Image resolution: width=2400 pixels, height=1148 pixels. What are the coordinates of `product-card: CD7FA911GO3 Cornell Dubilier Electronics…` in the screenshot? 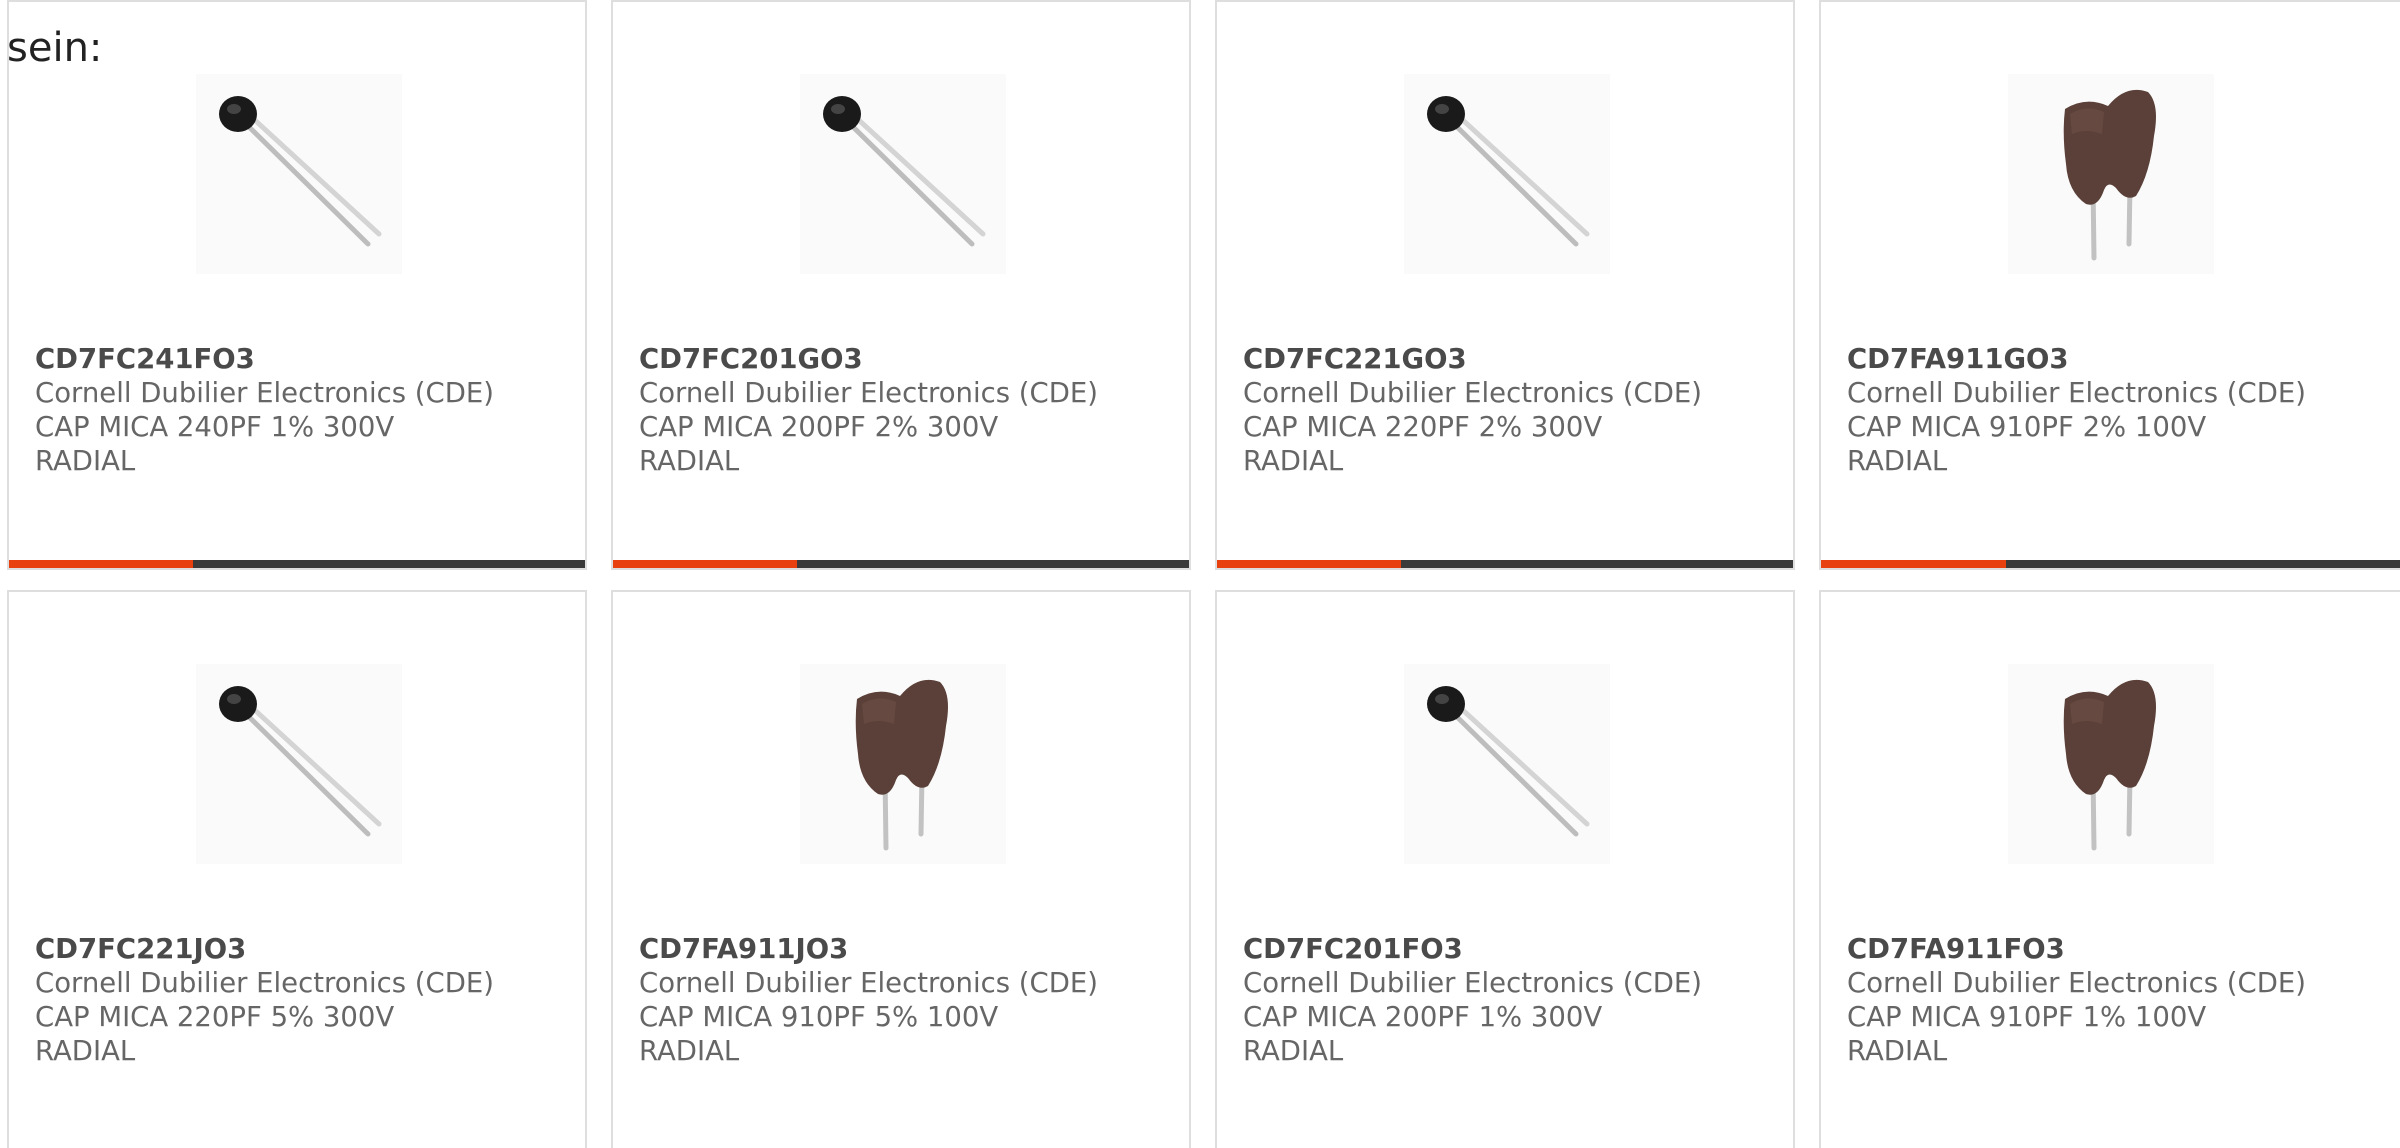 It's located at (2109, 285).